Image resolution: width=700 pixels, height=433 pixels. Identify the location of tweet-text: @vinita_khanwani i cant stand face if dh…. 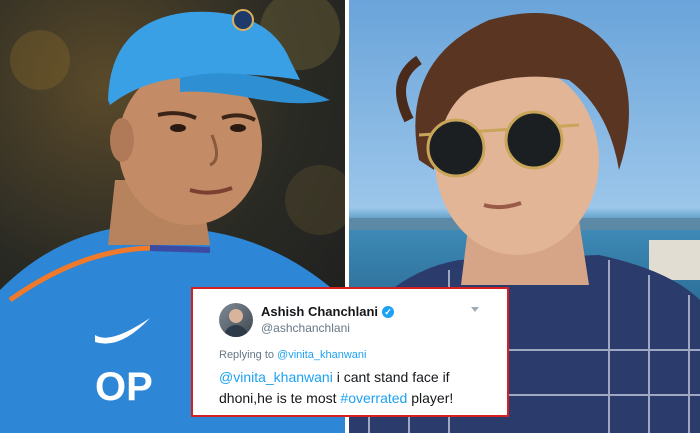
(359, 388).